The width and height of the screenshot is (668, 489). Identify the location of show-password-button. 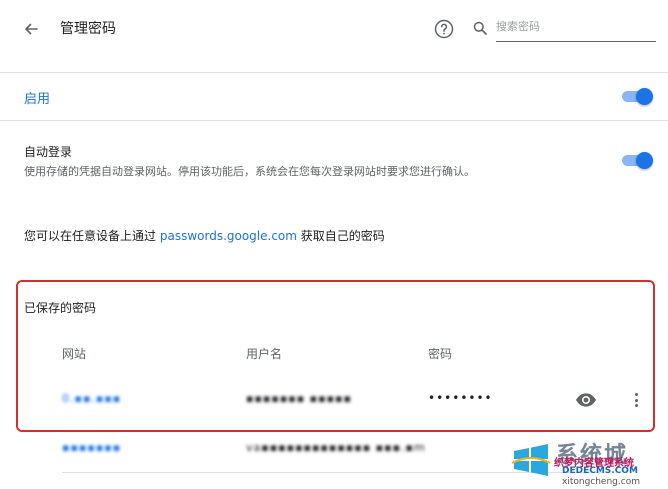
(586, 400).